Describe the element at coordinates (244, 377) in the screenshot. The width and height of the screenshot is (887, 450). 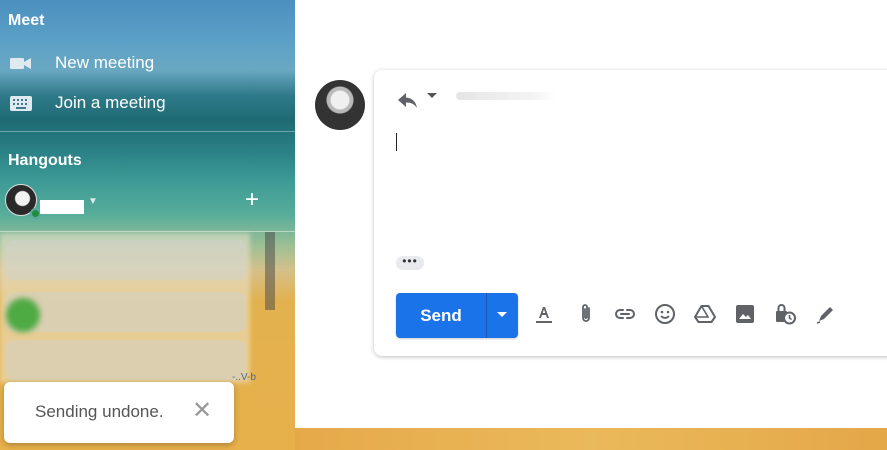
I see `partial-text: -..V-b` at that location.